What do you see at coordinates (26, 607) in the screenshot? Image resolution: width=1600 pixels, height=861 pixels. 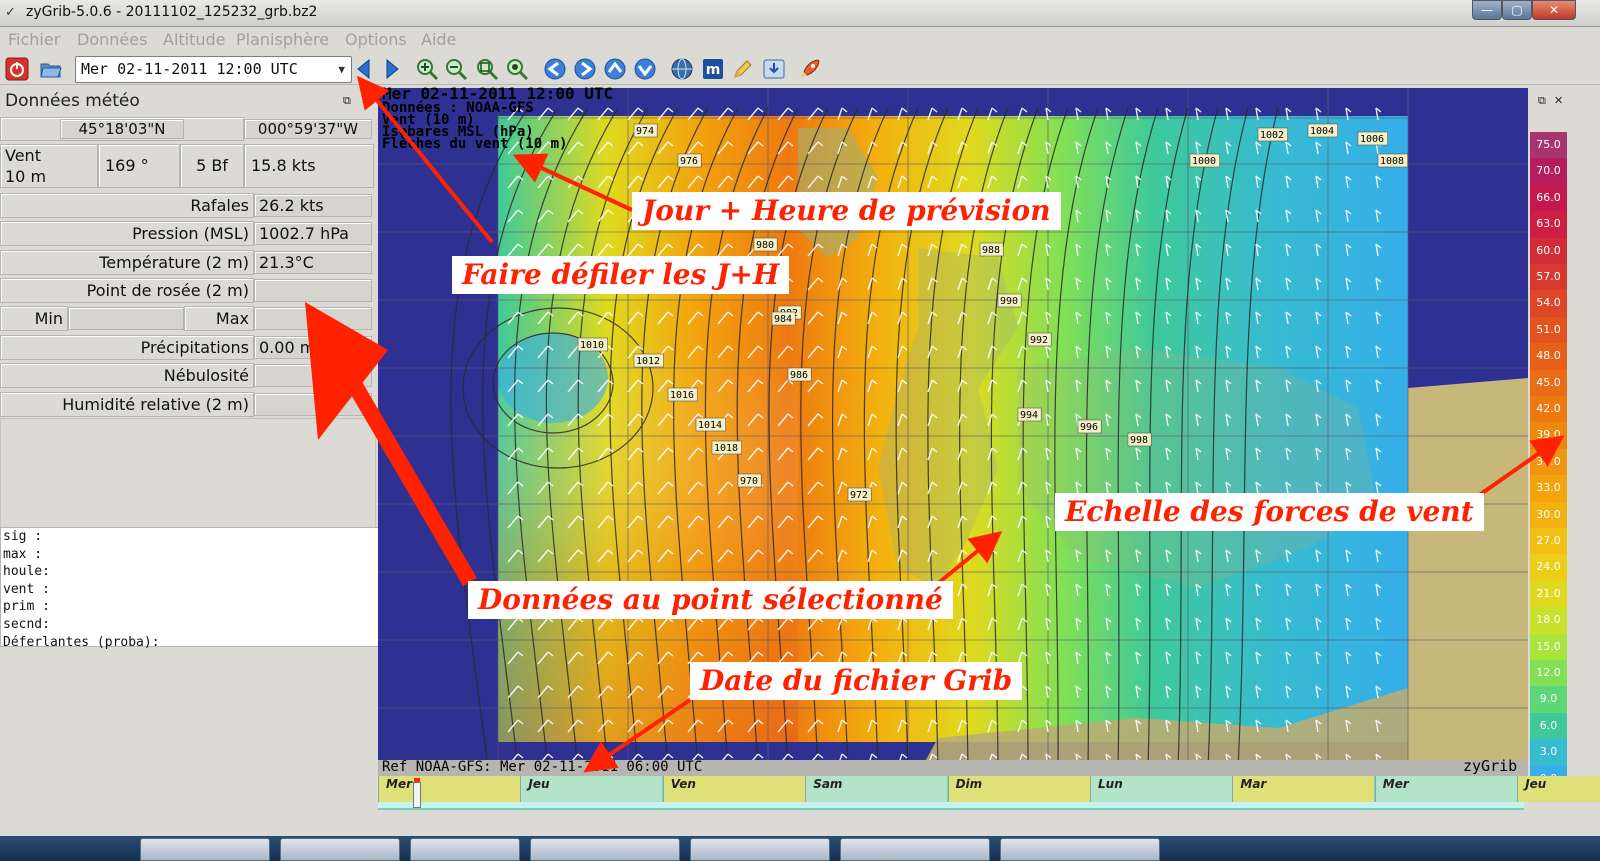 I see `wave-line: prim :` at bounding box center [26, 607].